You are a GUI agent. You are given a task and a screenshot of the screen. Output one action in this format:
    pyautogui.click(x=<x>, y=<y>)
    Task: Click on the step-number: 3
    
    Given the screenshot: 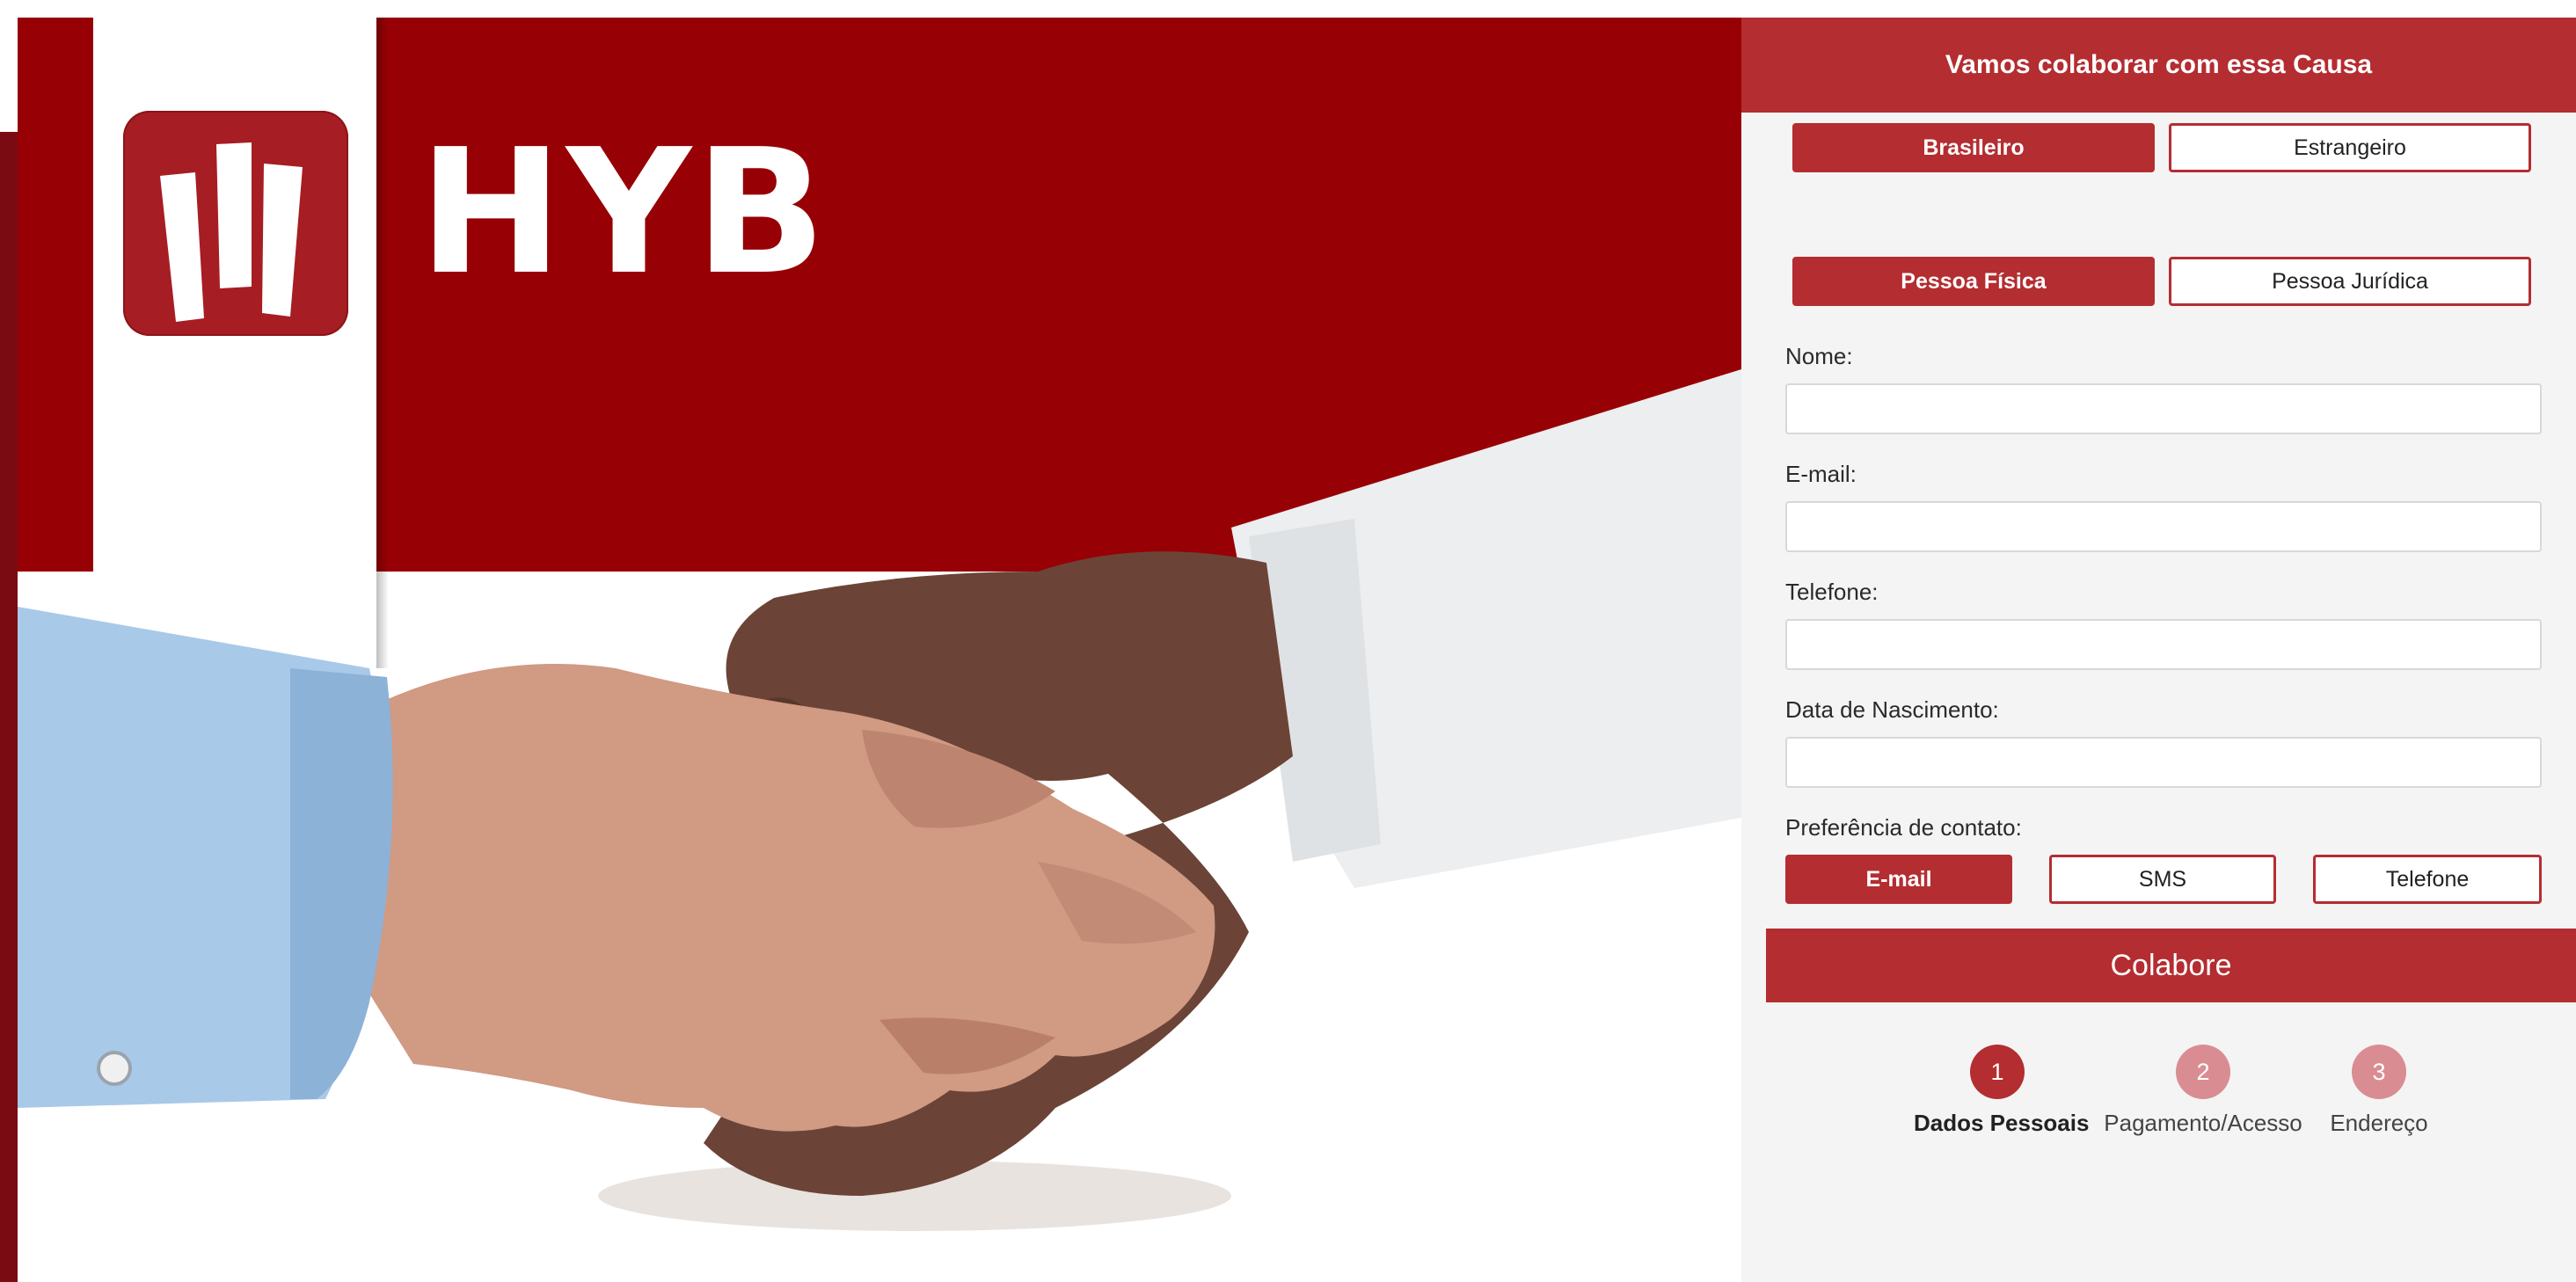 What is the action you would take?
    pyautogui.click(x=2379, y=1072)
    